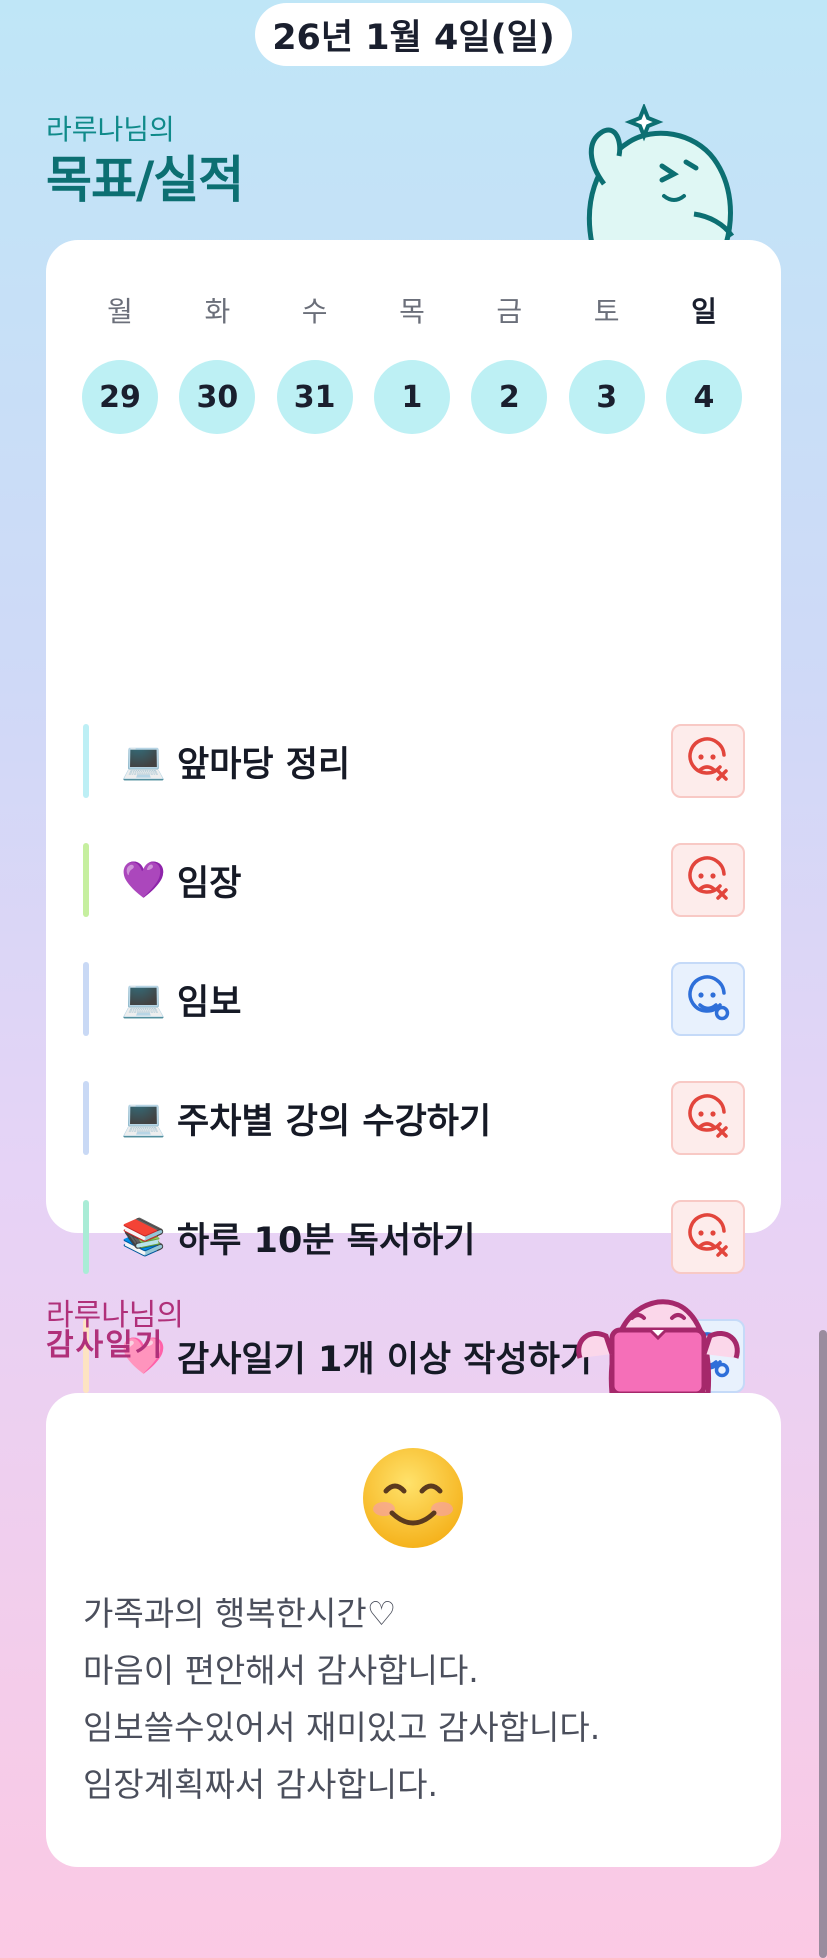 Image resolution: width=827 pixels, height=1958 pixels. What do you see at coordinates (414, 999) in the screenshot?
I see `goal-row: 💻 임보` at bounding box center [414, 999].